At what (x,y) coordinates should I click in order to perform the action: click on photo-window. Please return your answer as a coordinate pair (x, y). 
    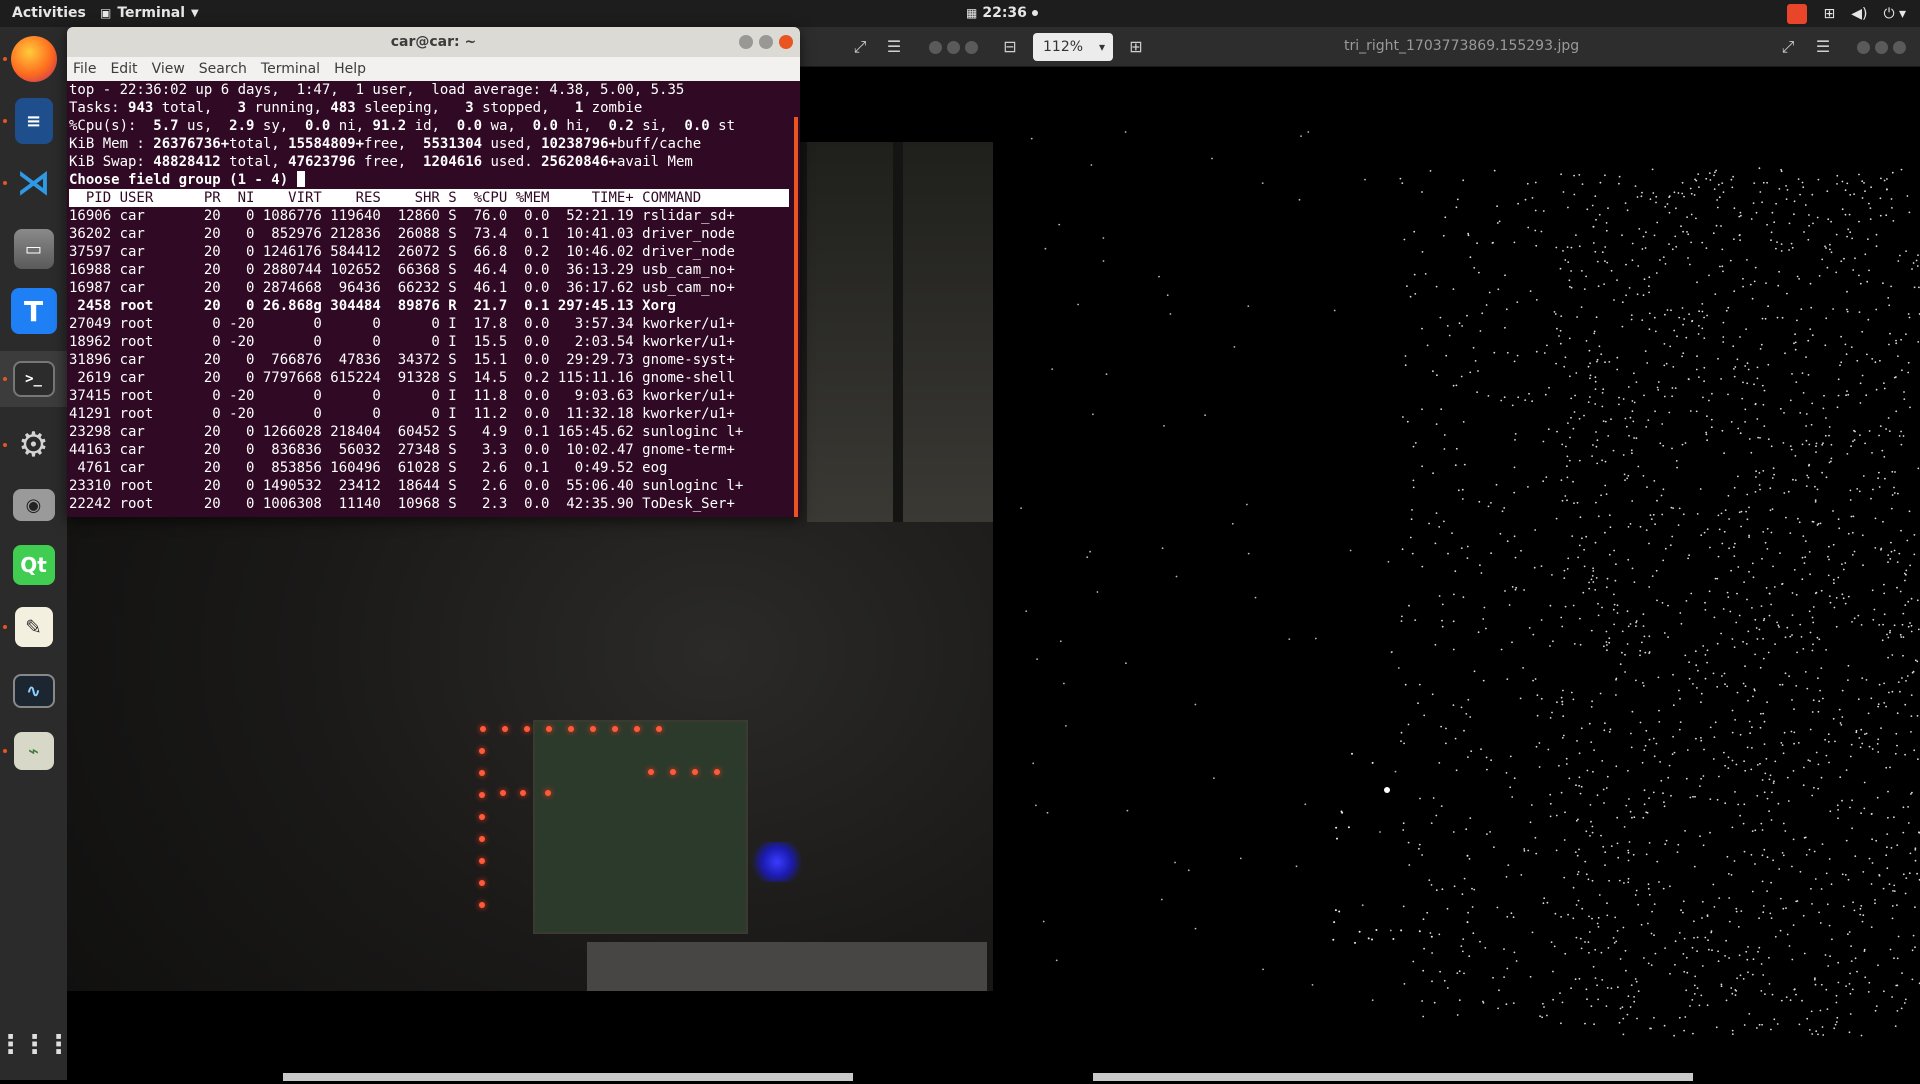
    Looking at the image, I should click on (900, 332).